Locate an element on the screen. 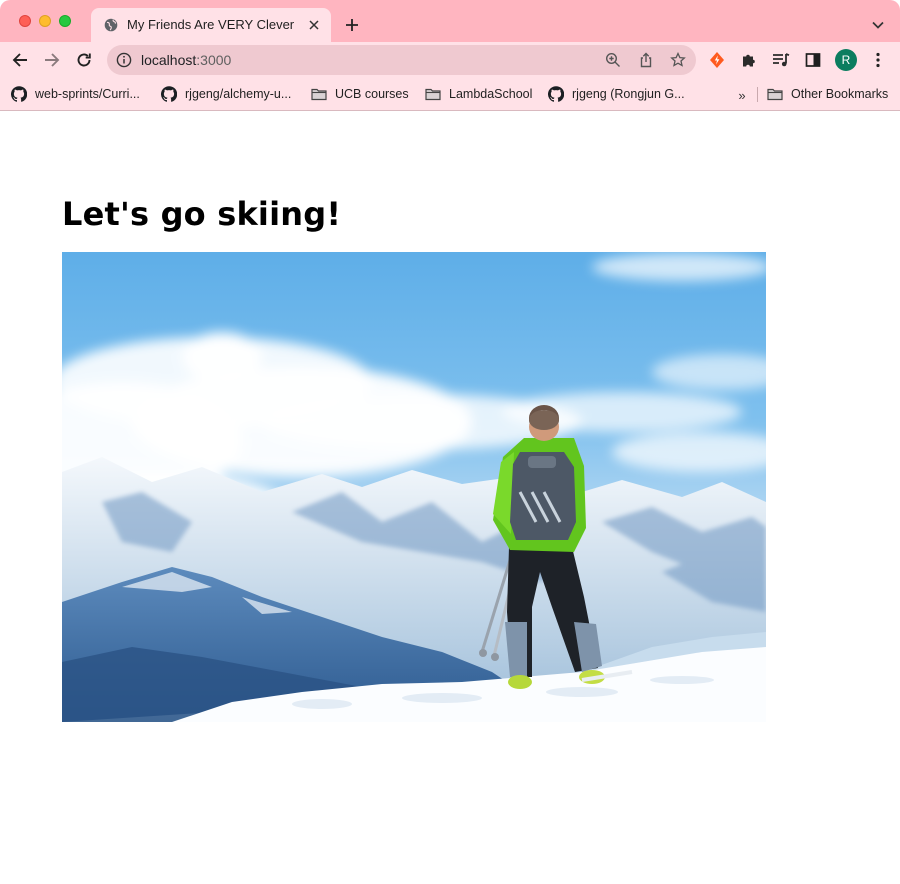 The image size is (900, 884). reading-list-icon is located at coordinates (781, 60).